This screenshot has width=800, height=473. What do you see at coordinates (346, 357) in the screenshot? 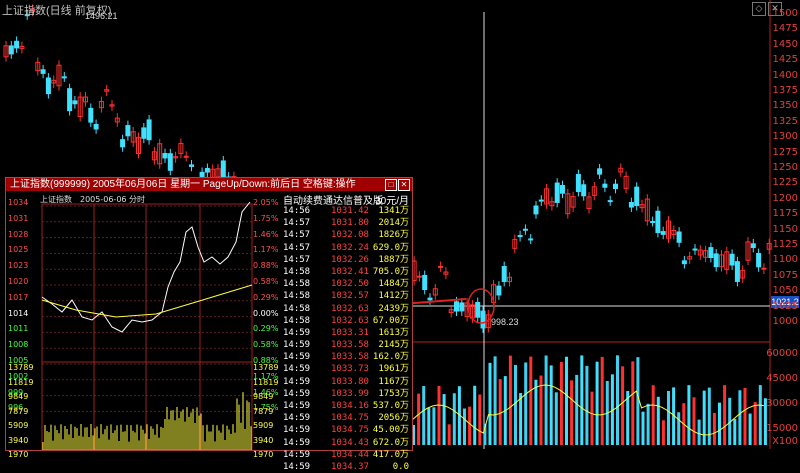
I see `tick-row: 14:59 1033.58 162.0万` at bounding box center [346, 357].